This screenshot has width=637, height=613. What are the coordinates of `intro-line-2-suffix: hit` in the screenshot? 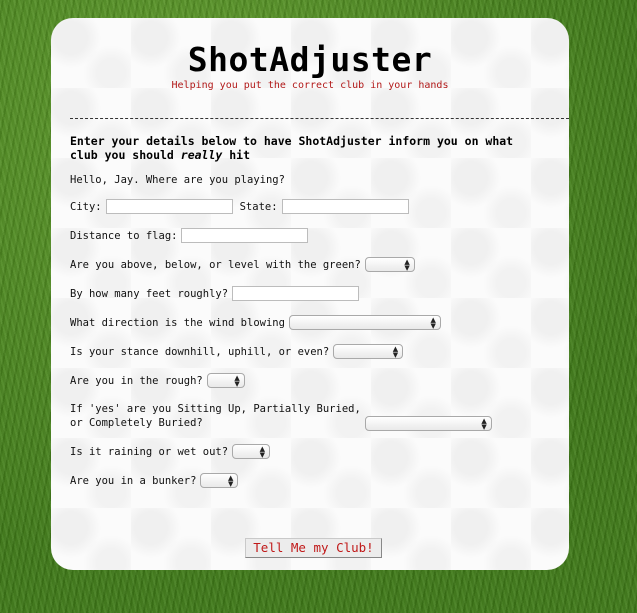 It's located at (236, 155).